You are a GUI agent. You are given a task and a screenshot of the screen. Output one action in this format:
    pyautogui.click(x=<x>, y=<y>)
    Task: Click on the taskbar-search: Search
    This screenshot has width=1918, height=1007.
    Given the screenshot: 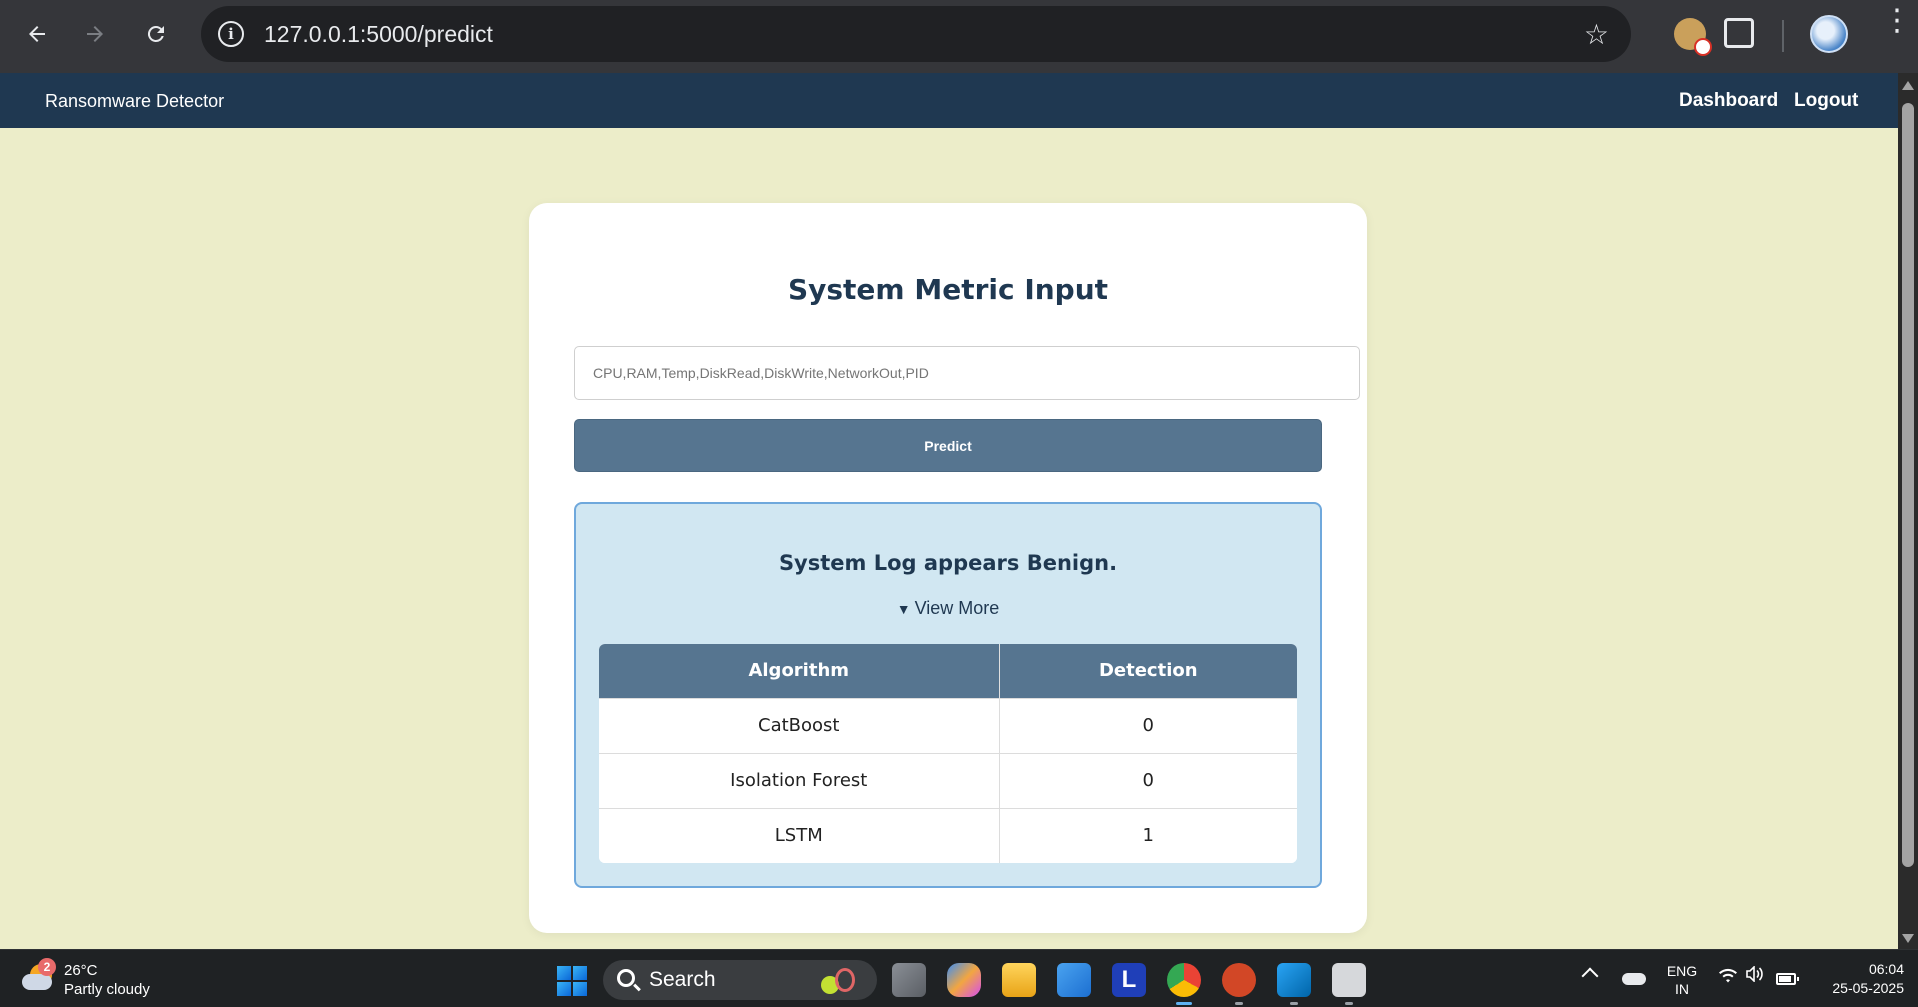 What is the action you would take?
    pyautogui.click(x=740, y=980)
    